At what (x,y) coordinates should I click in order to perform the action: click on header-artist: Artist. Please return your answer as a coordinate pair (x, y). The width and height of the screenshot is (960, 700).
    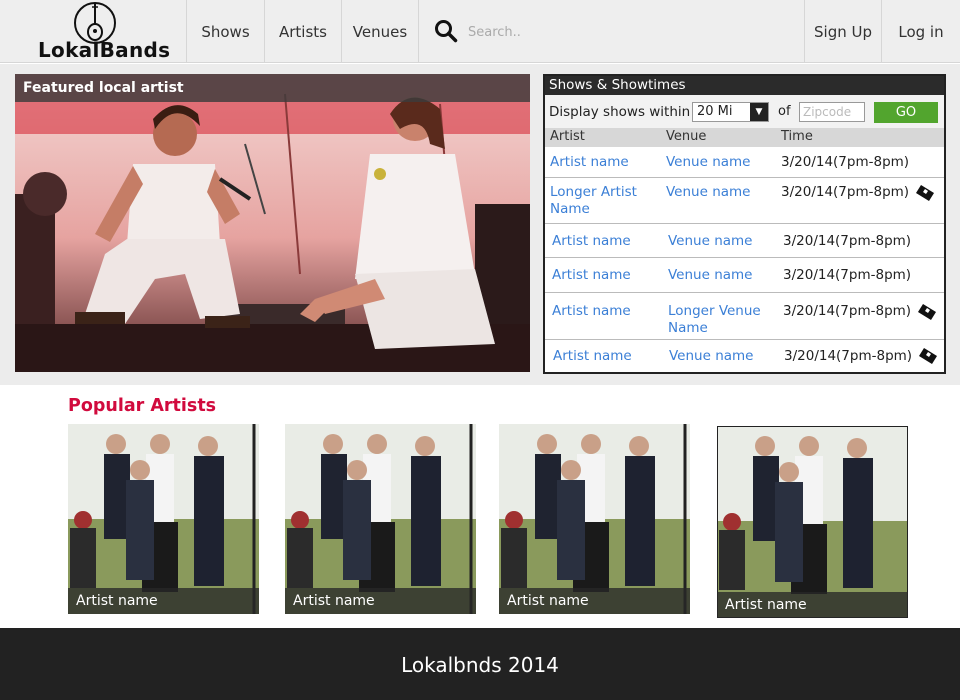
    Looking at the image, I should click on (567, 136).